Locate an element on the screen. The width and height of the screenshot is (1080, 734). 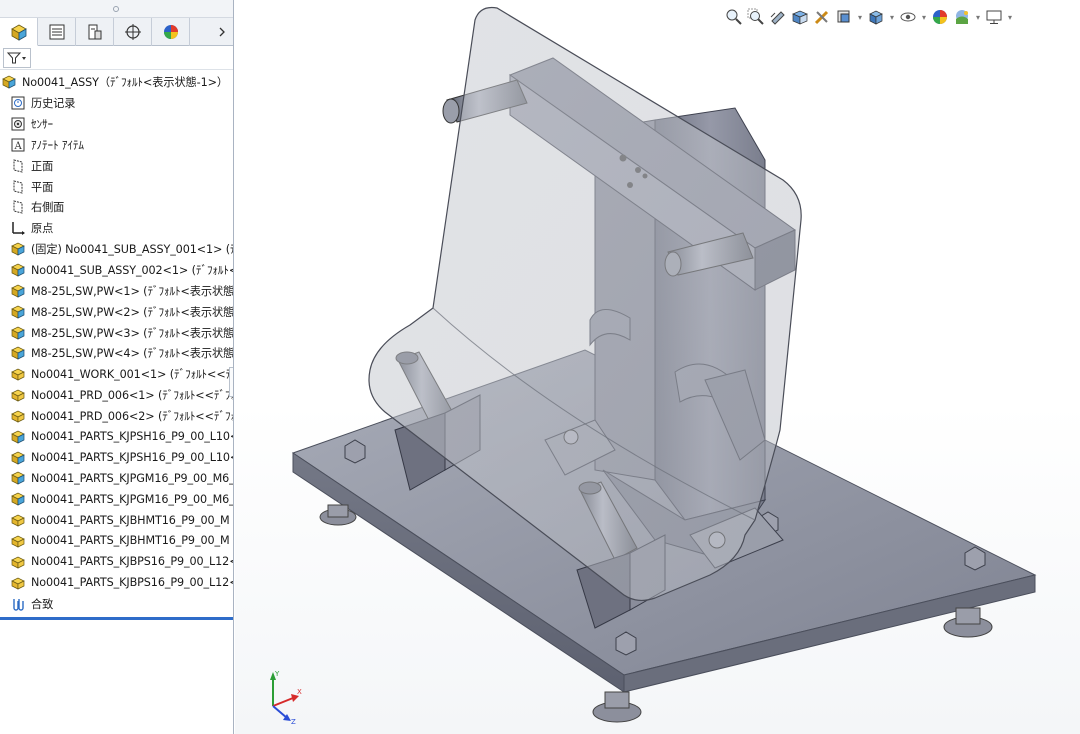
assembly-root-icon is located at coordinates (9, 82).